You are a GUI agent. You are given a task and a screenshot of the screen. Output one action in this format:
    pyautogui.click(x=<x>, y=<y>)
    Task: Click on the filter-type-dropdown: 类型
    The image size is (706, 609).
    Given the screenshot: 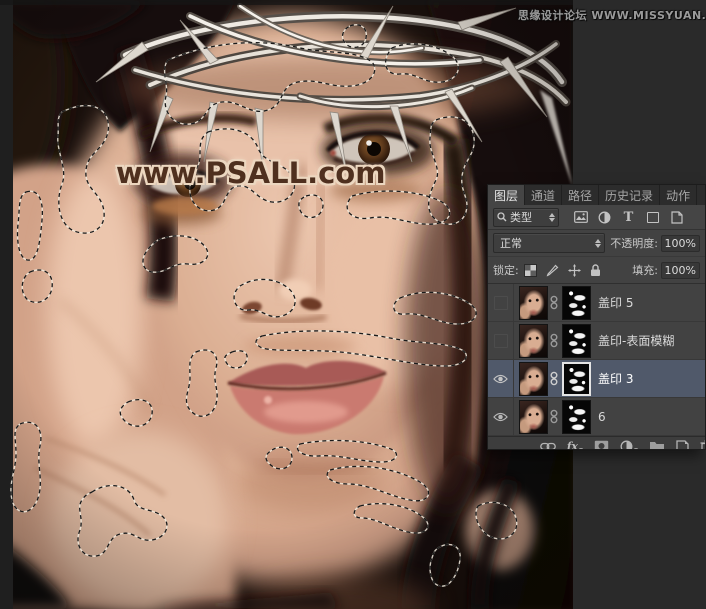 What is the action you would take?
    pyautogui.click(x=526, y=217)
    